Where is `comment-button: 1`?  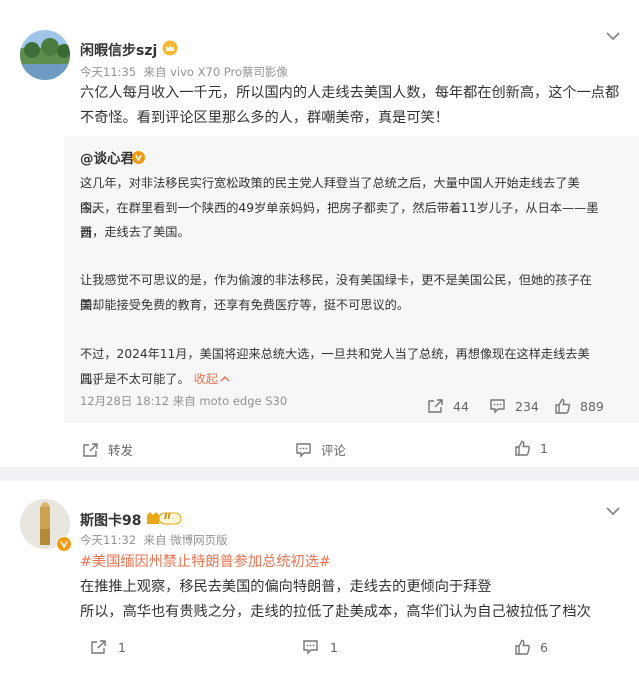
comment-button: 1 is located at coordinates (320, 647).